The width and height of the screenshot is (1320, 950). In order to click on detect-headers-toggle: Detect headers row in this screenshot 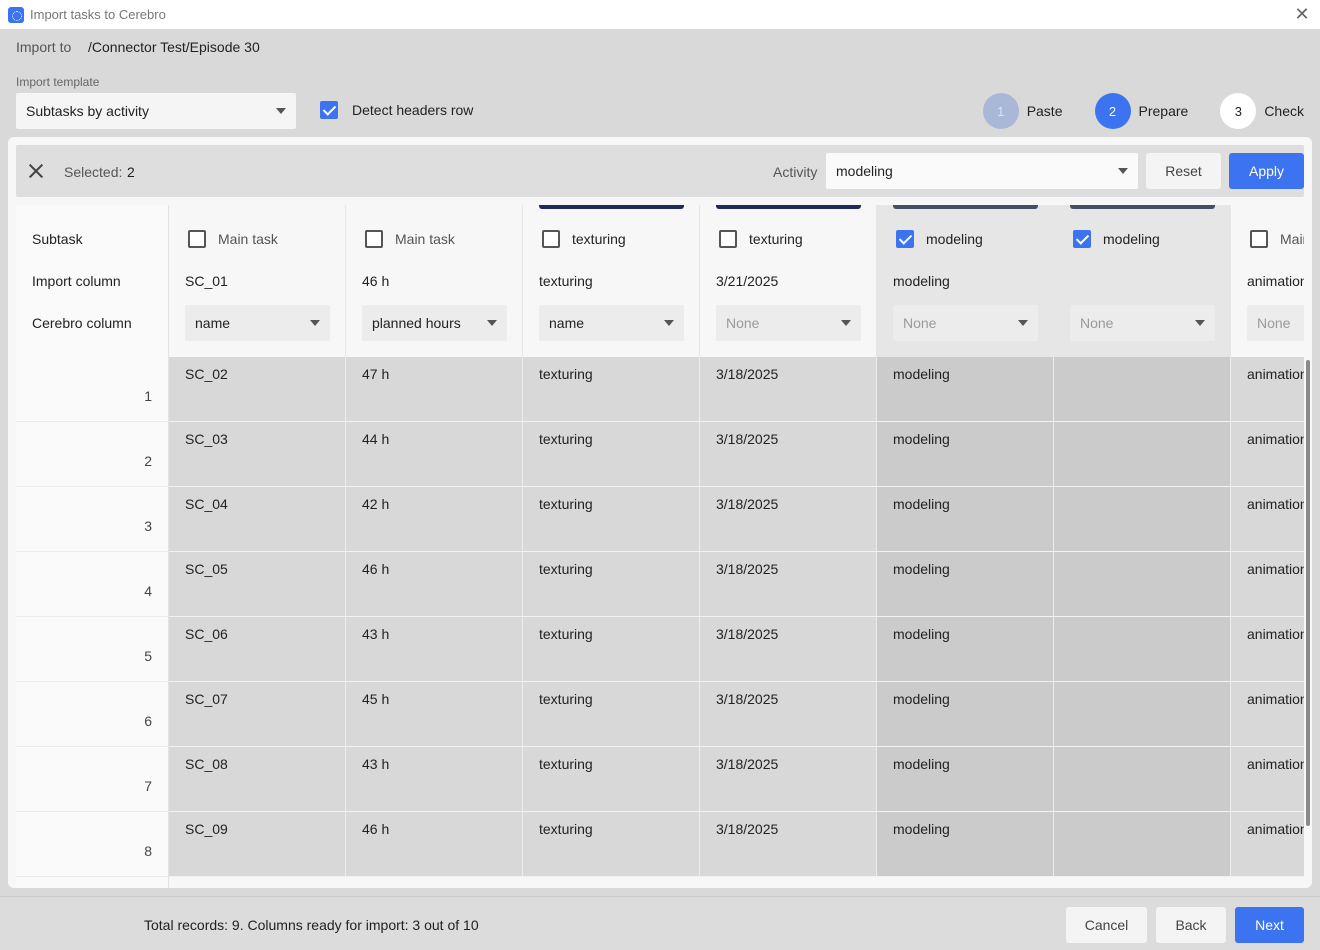, I will do `click(396, 110)`.